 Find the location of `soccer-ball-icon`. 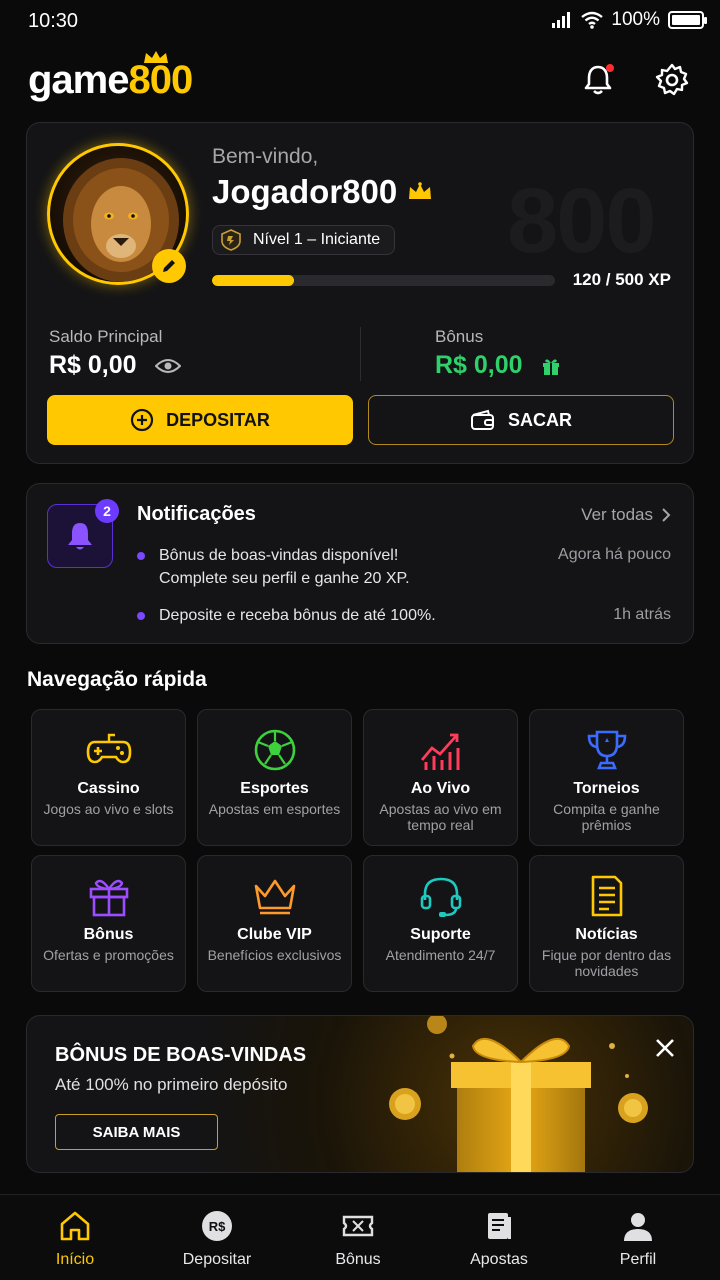

soccer-ball-icon is located at coordinates (274, 750).